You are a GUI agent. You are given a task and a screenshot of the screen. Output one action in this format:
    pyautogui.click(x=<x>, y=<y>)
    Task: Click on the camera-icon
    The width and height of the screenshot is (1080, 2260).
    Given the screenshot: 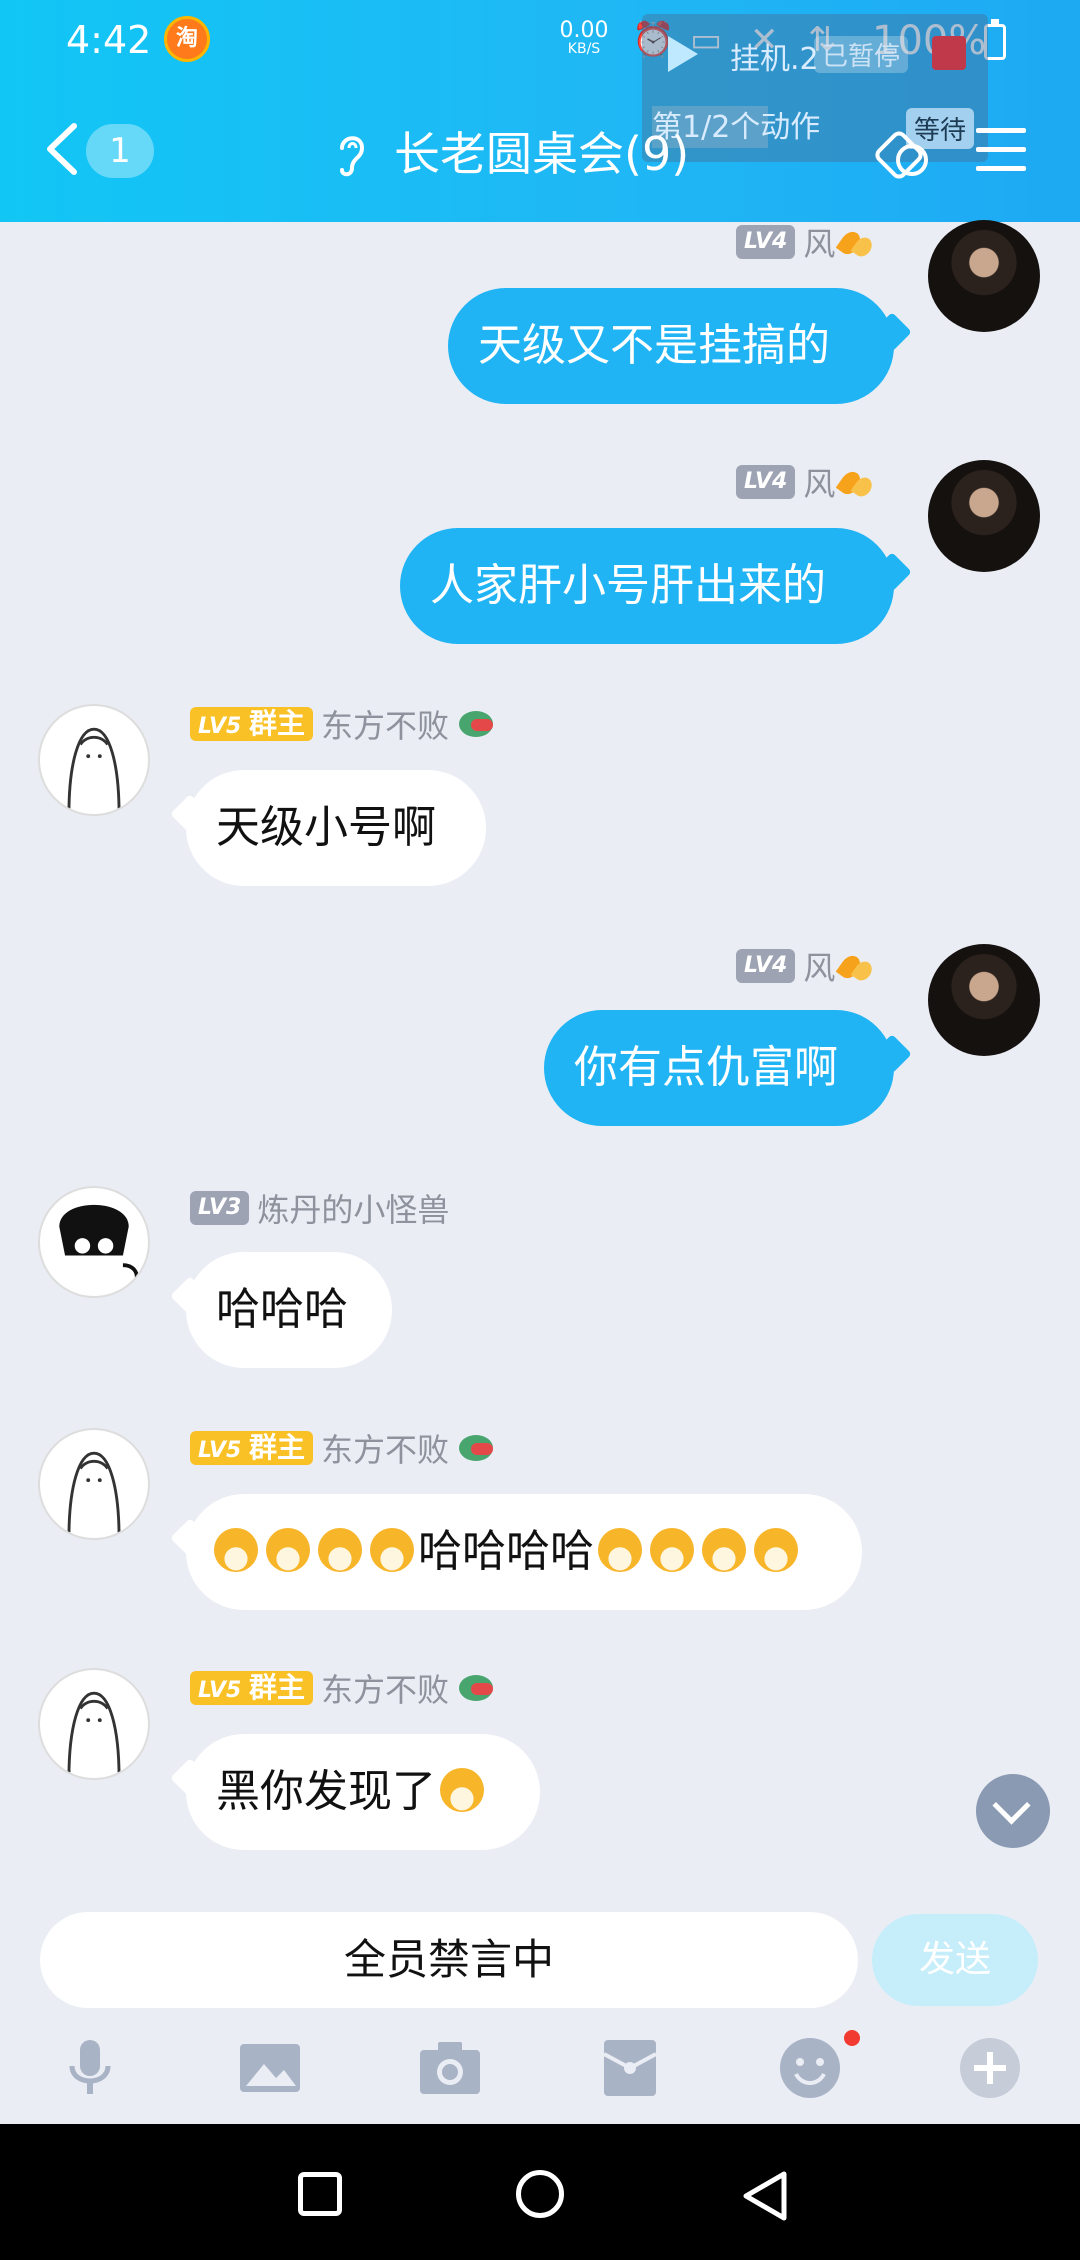 What is the action you would take?
    pyautogui.click(x=450, y=2068)
    